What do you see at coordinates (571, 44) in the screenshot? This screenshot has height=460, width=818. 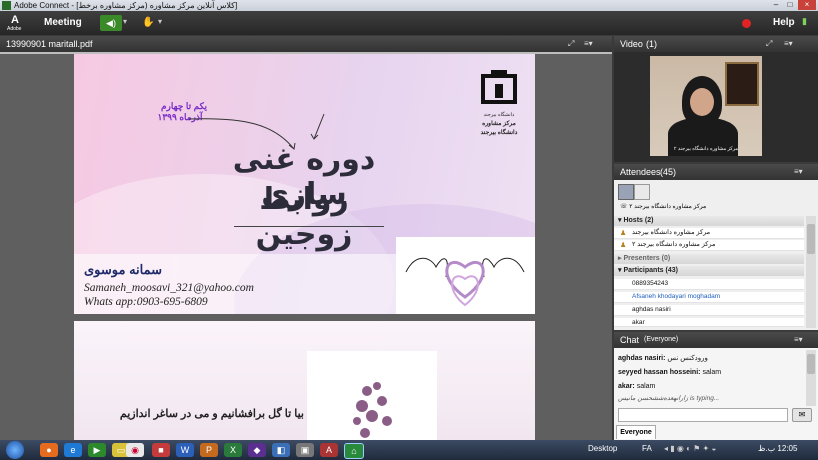 I see `fullscreen-icon: ⤢` at bounding box center [571, 44].